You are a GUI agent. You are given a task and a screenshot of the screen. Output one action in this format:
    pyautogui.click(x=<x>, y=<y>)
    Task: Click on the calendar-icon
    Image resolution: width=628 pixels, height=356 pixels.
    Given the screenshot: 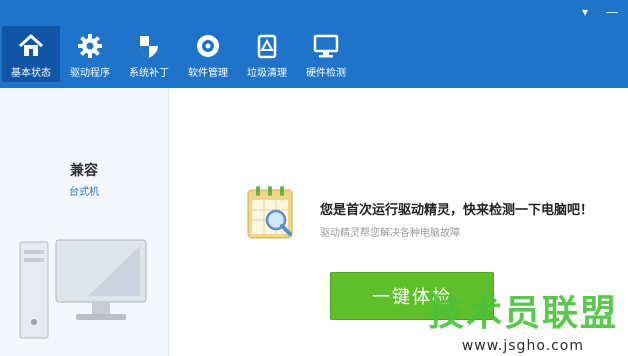 What is the action you would take?
    pyautogui.click(x=270, y=212)
    